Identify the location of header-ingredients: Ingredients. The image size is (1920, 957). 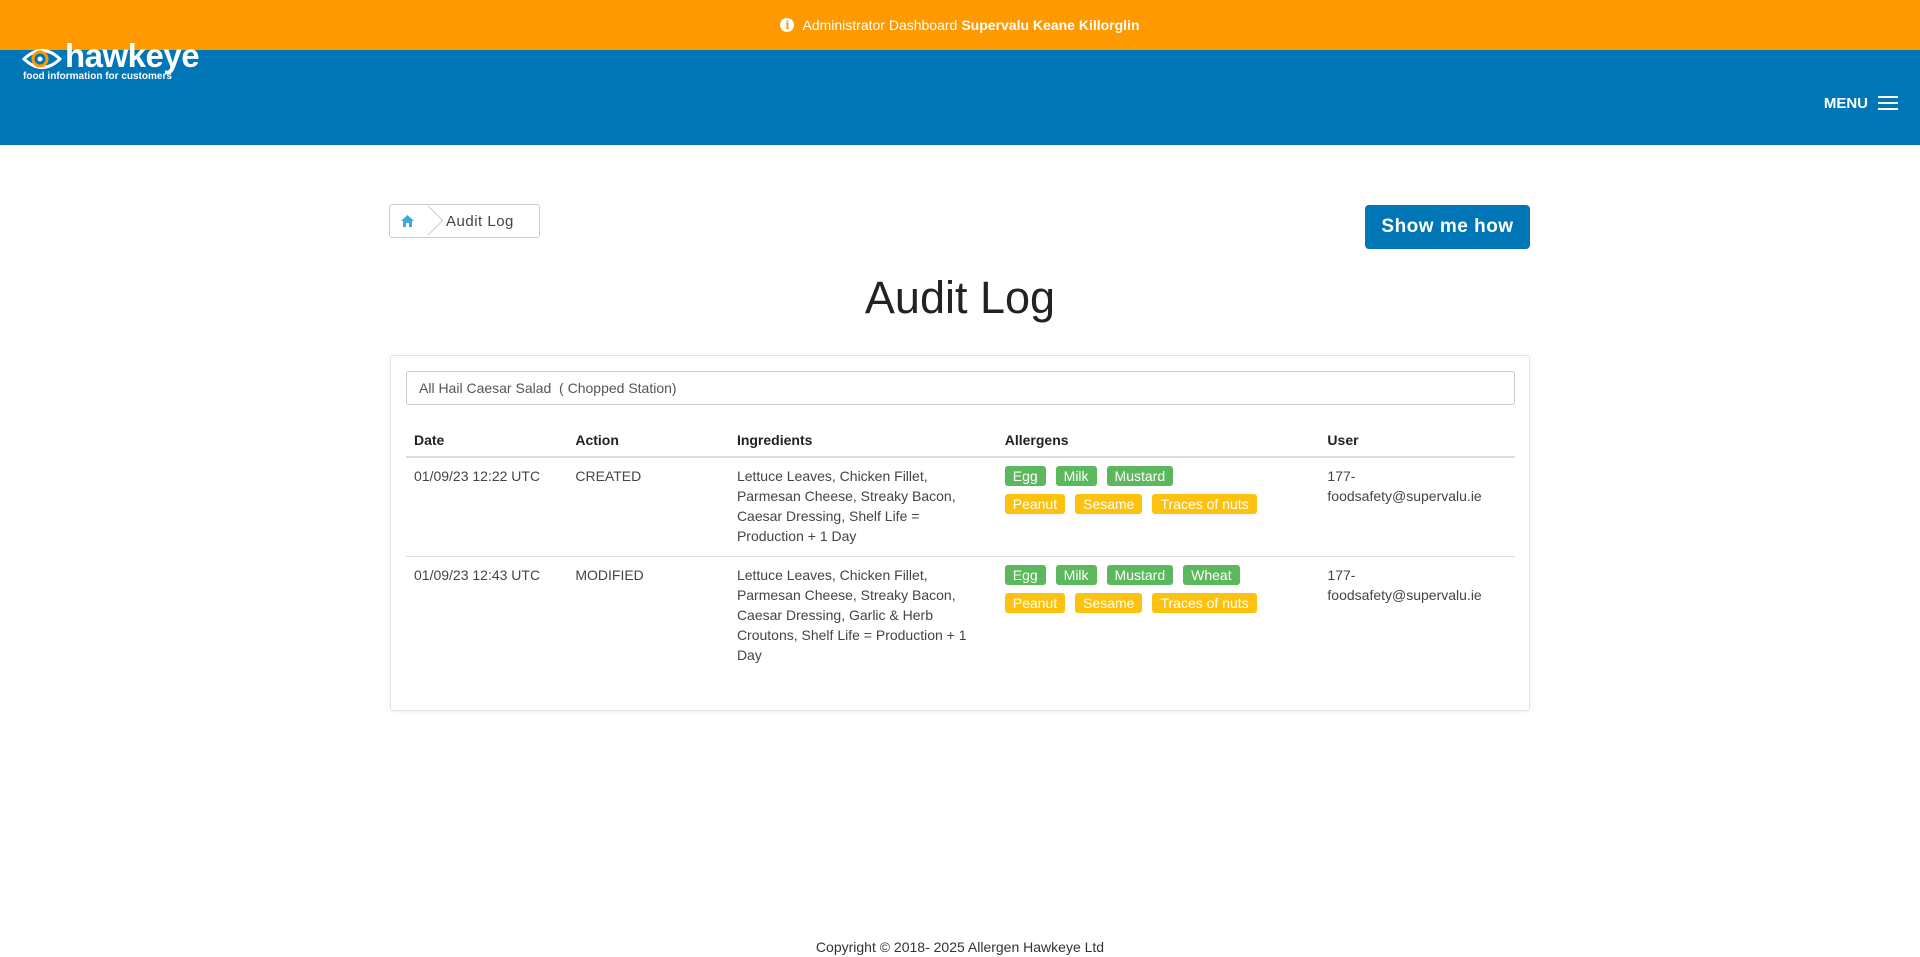
(862, 441).